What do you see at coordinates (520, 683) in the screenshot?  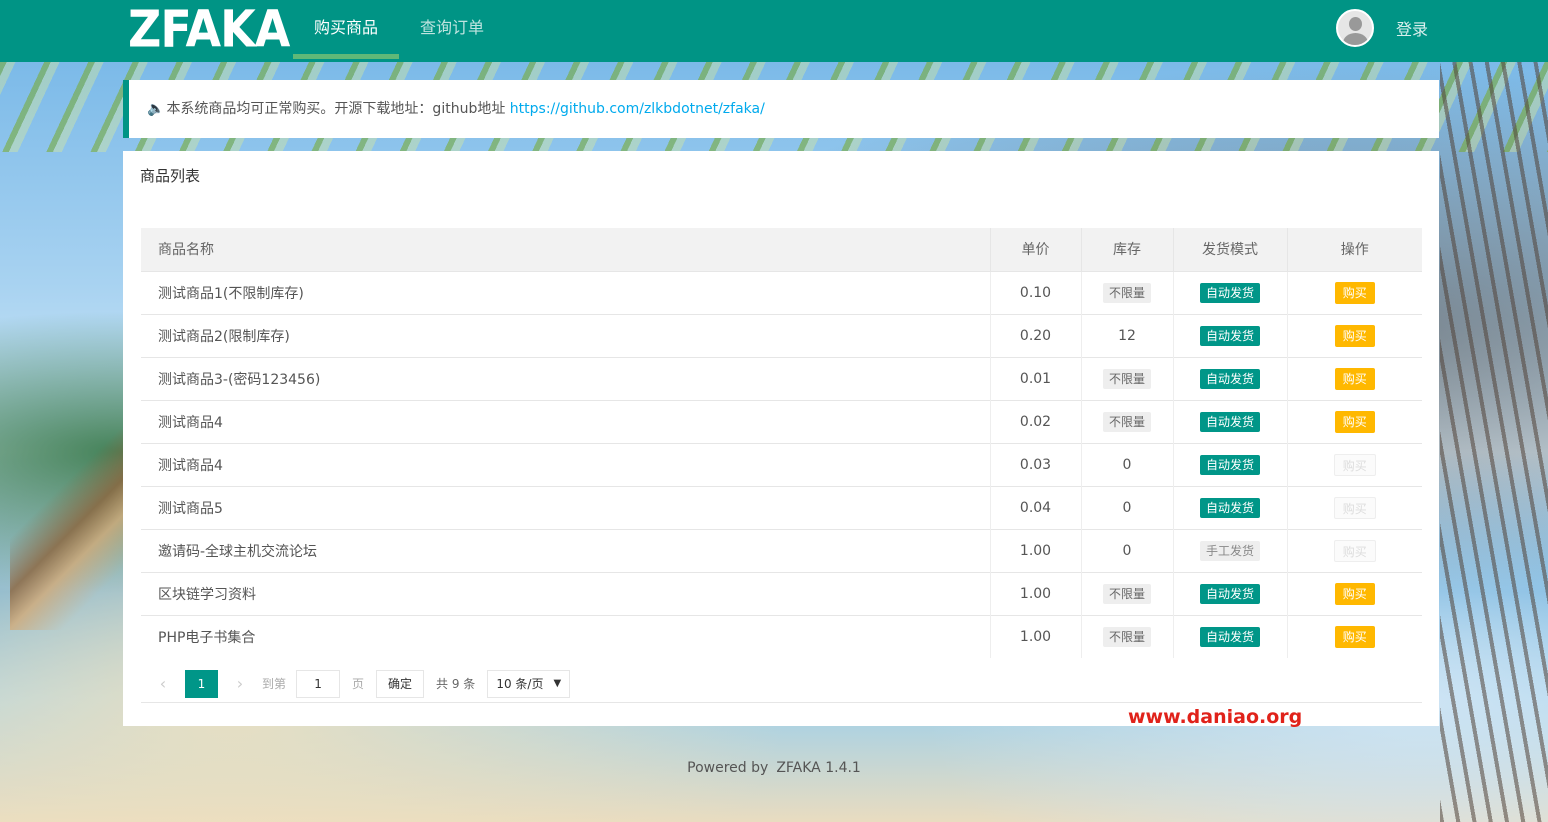 I see `page-size-value: 10 条/页` at bounding box center [520, 683].